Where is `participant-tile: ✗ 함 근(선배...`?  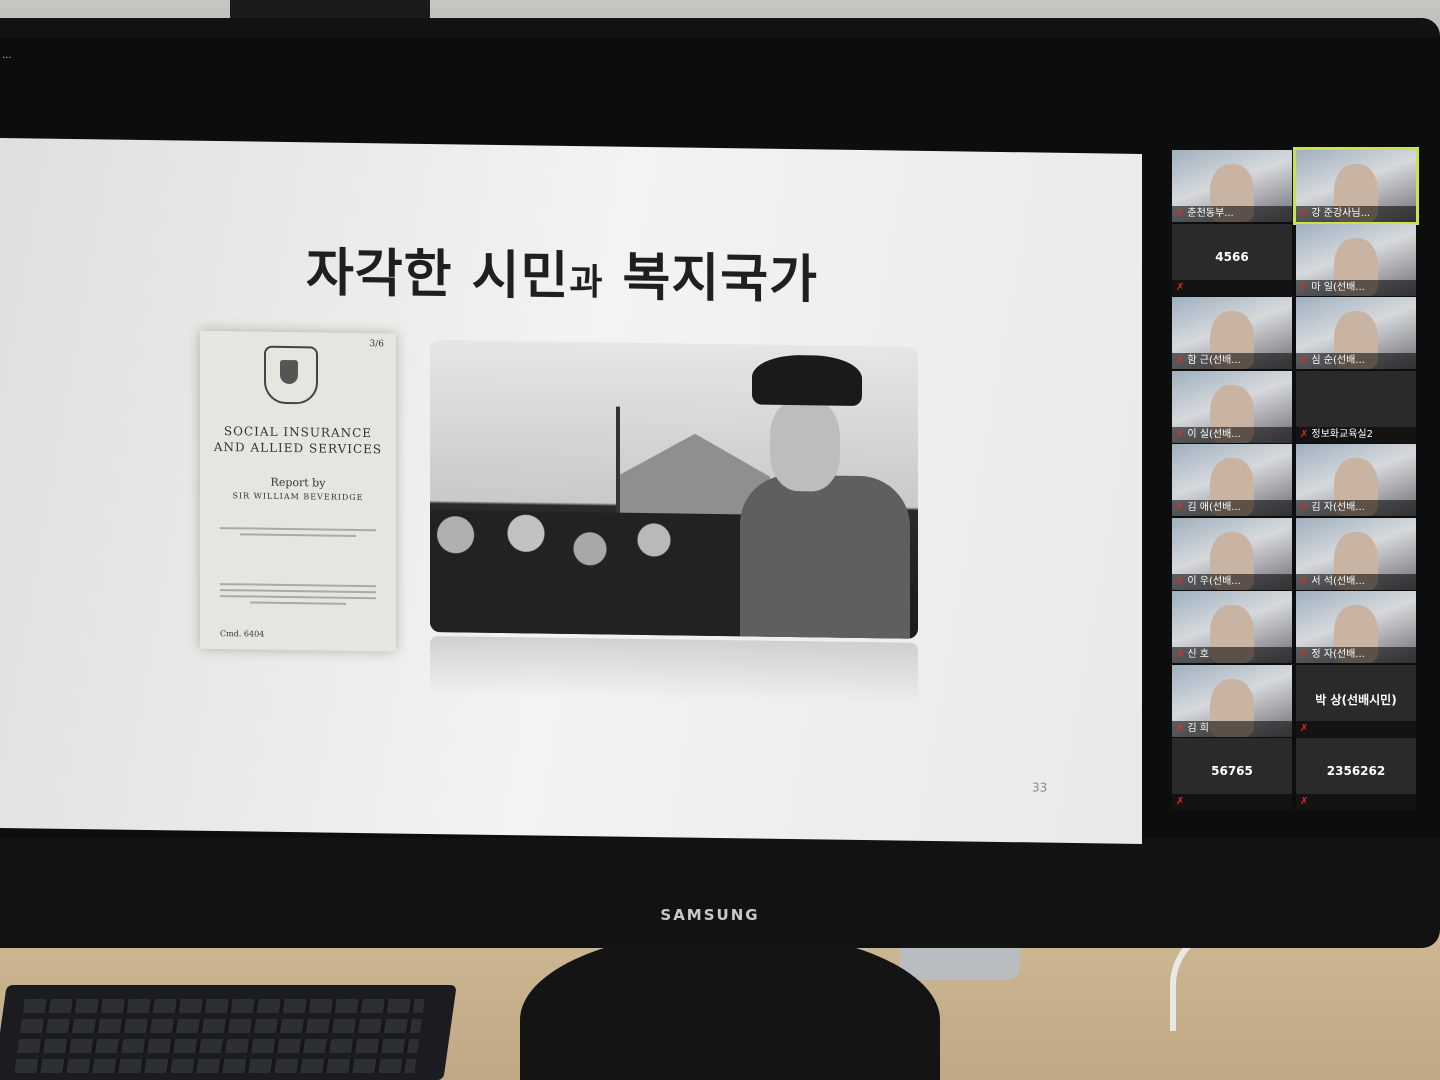 participant-tile: ✗ 함 근(선배... is located at coordinates (1232, 333).